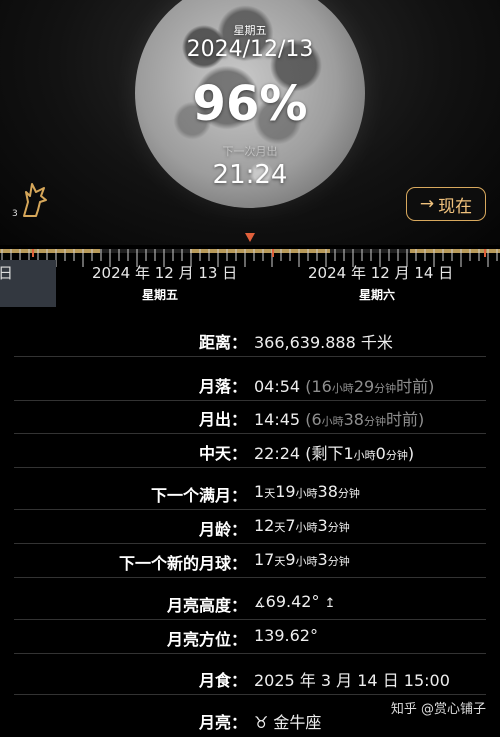 This screenshot has height=737, width=500. Describe the element at coordinates (381, 273) in the screenshot. I see `day-label-14: 2024 年 12 月 14 日` at that location.